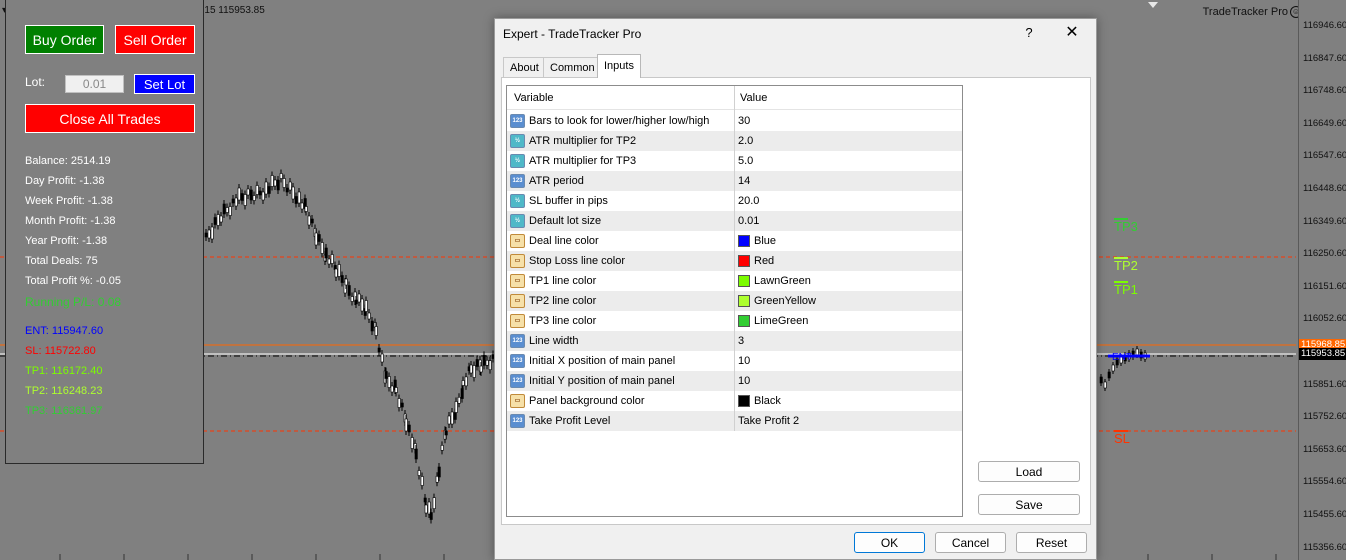  I want to click on variable-value: GreenYellow, so click(785, 301).